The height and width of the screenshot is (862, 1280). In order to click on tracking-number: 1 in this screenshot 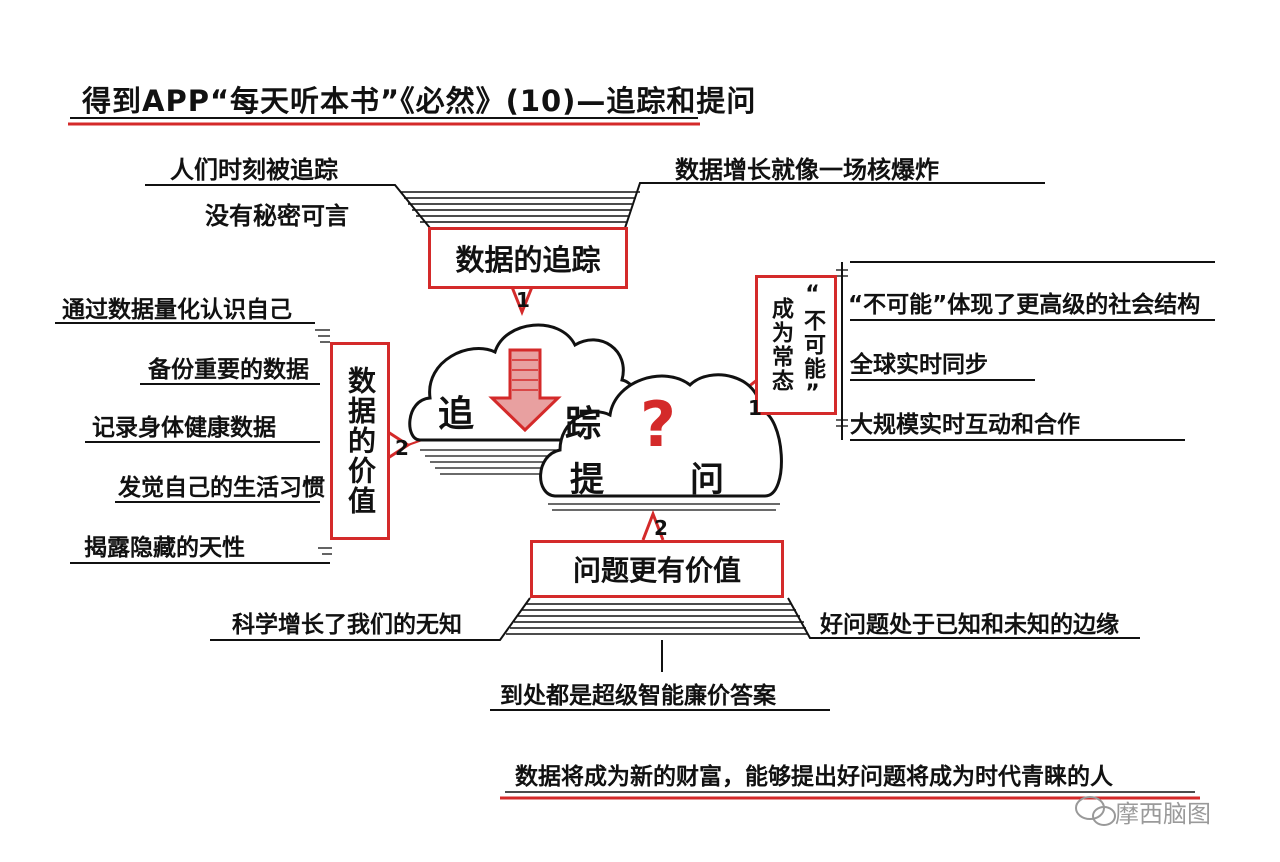, I will do `click(523, 300)`.